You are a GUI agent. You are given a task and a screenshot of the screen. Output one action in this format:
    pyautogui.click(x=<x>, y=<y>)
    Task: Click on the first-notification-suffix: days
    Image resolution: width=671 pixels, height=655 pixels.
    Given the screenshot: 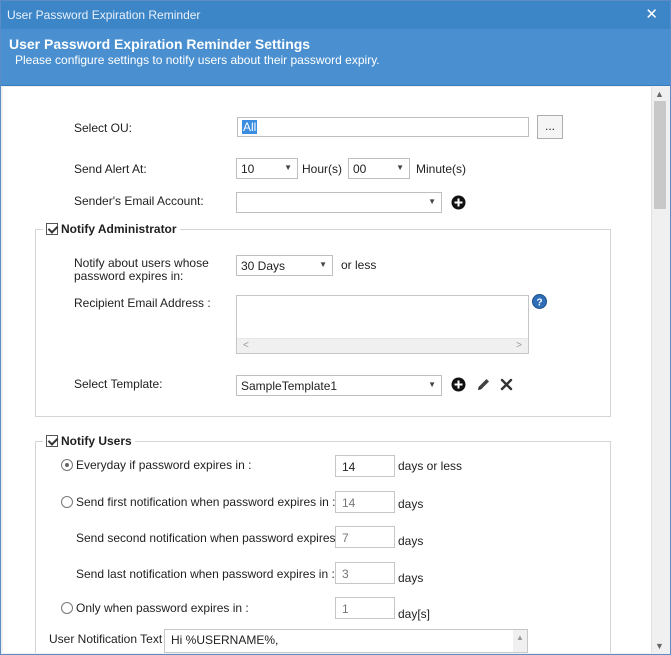 What is the action you would take?
    pyautogui.click(x=411, y=504)
    